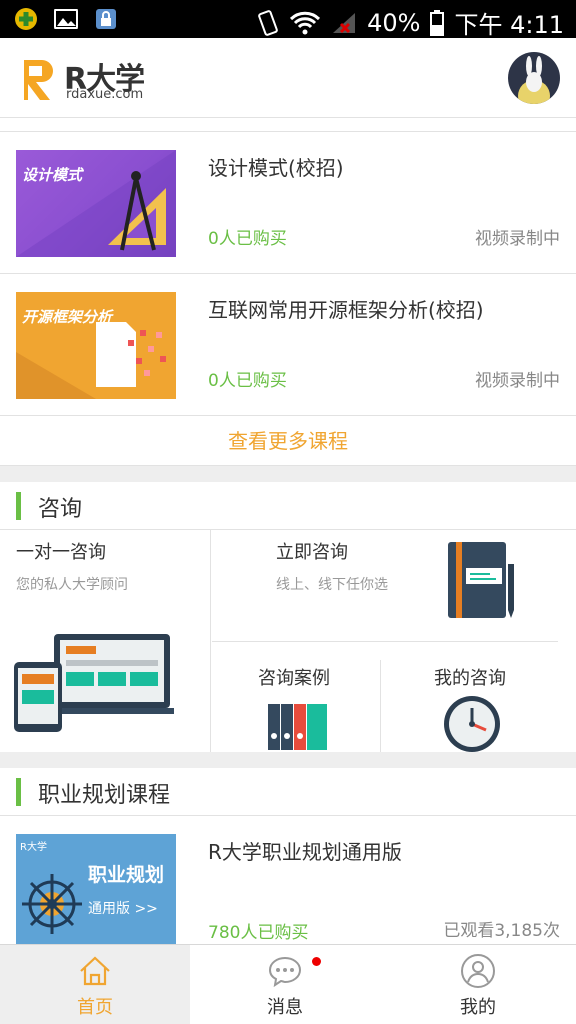 This screenshot has width=576, height=1024. I want to click on battery-icon, so click(437, 22).